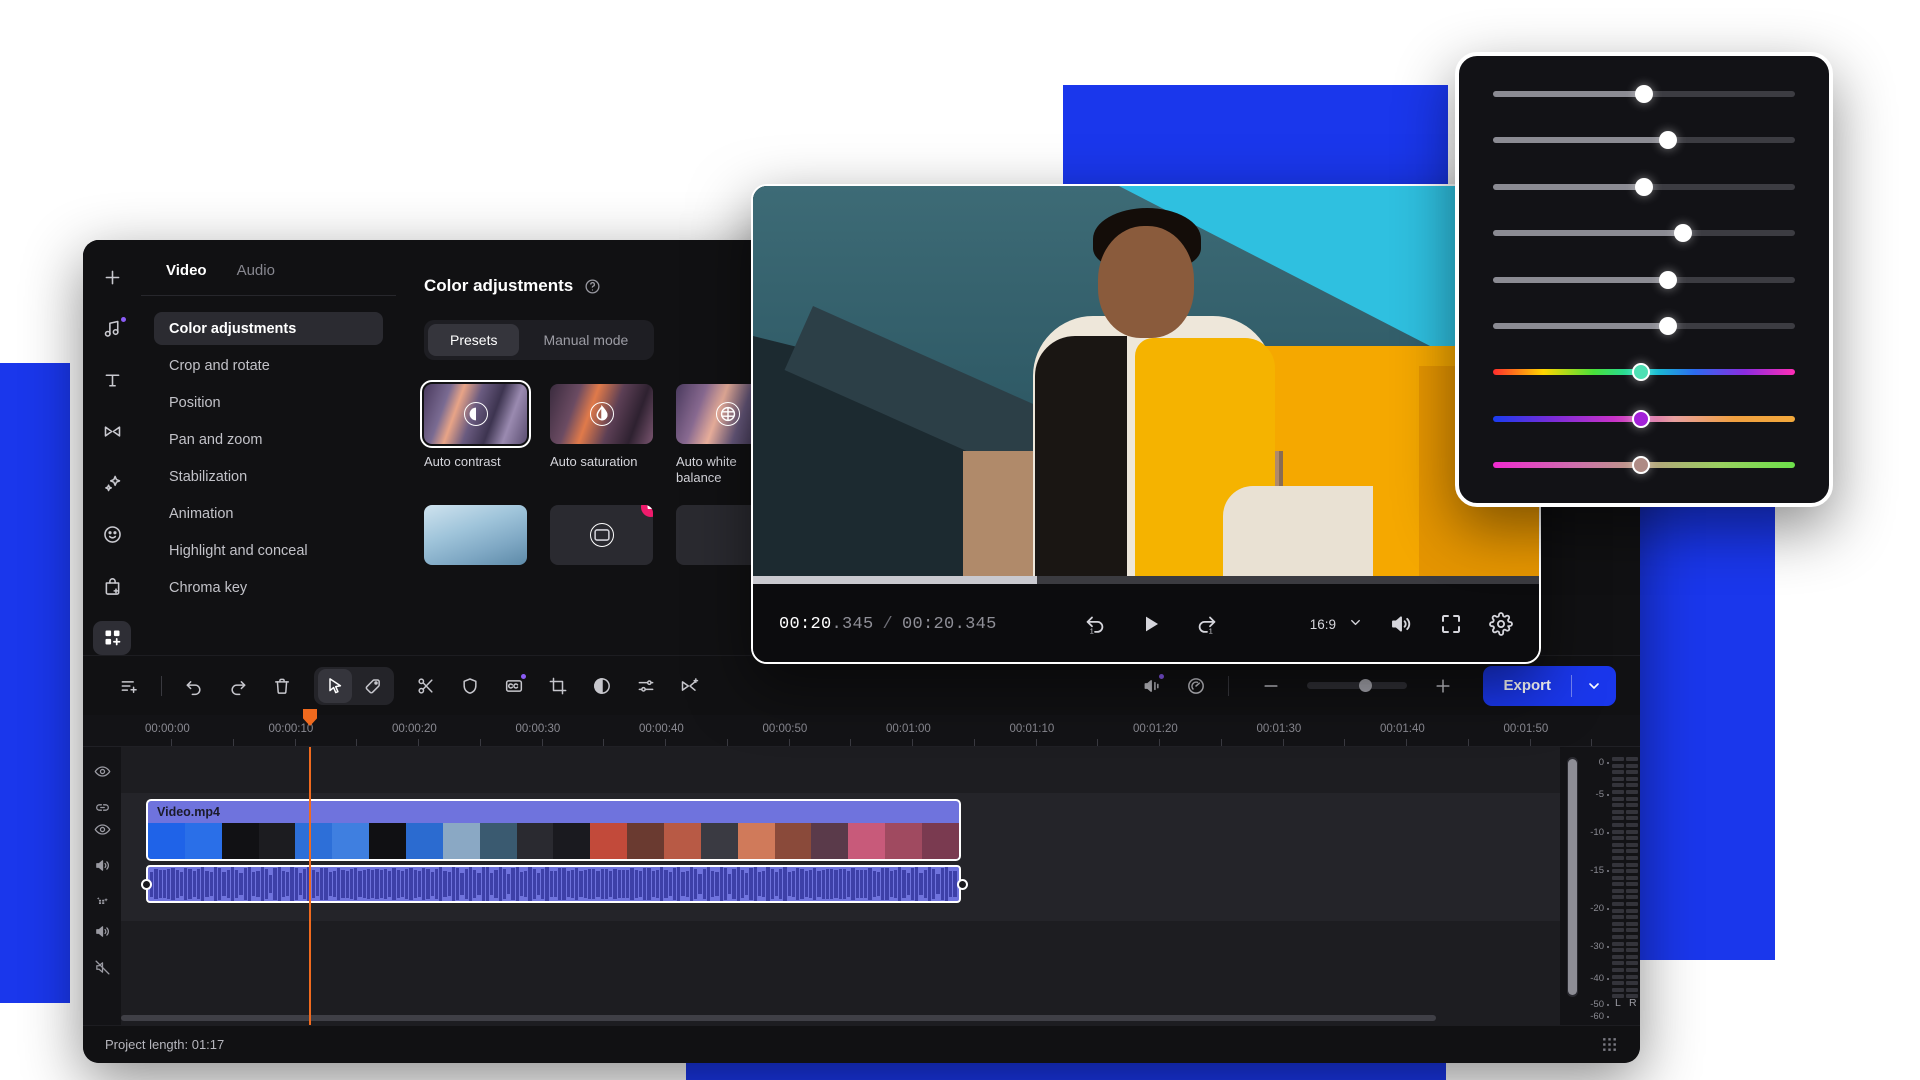 This screenshot has width=1920, height=1080. Describe the element at coordinates (558, 686) in the screenshot. I see `toolbar-crop` at that location.